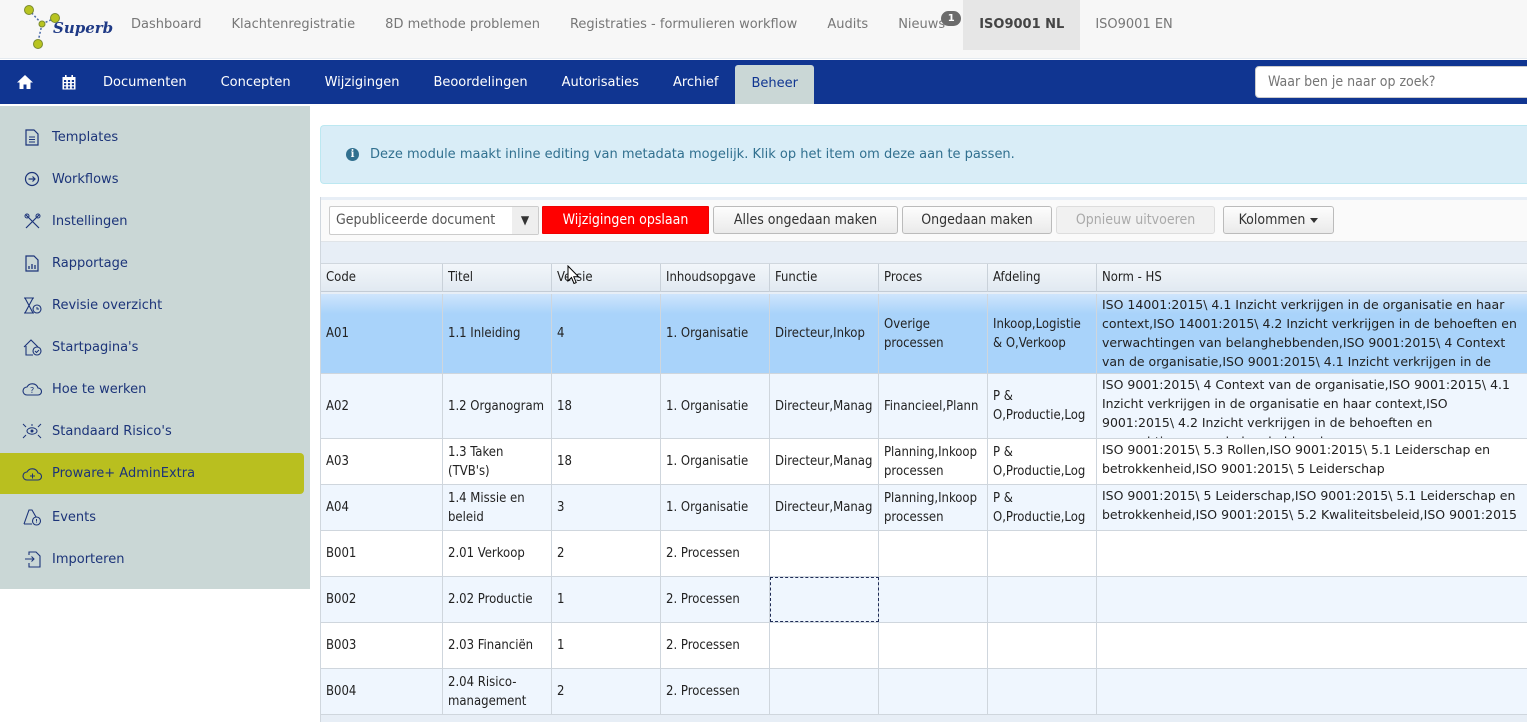 The height and width of the screenshot is (722, 1527). Describe the element at coordinates (1022, 25) in the screenshot. I see `top-nav-iso9001-nl: ISO9001 NL` at that location.